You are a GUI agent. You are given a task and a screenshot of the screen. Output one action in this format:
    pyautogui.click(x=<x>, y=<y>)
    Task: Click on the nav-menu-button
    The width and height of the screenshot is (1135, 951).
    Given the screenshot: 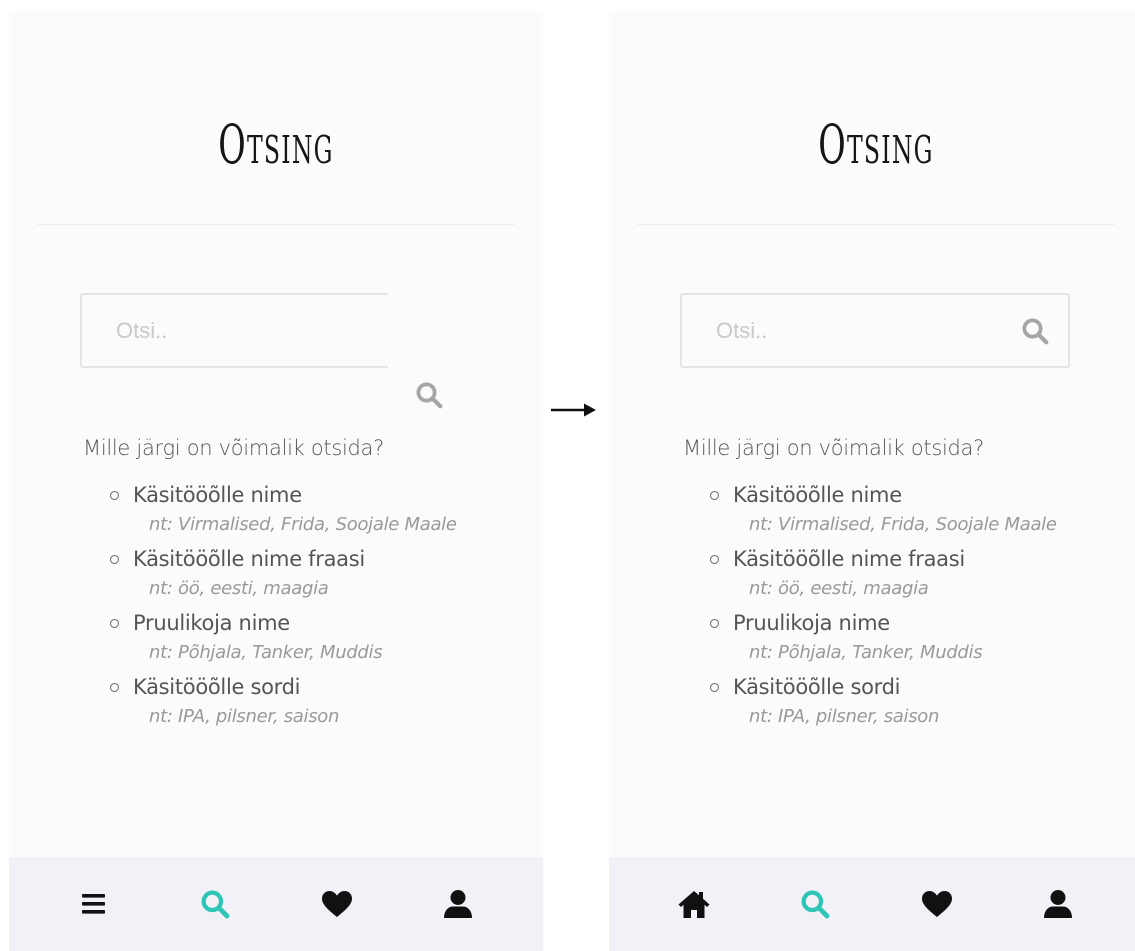 What is the action you would take?
    pyautogui.click(x=94, y=904)
    